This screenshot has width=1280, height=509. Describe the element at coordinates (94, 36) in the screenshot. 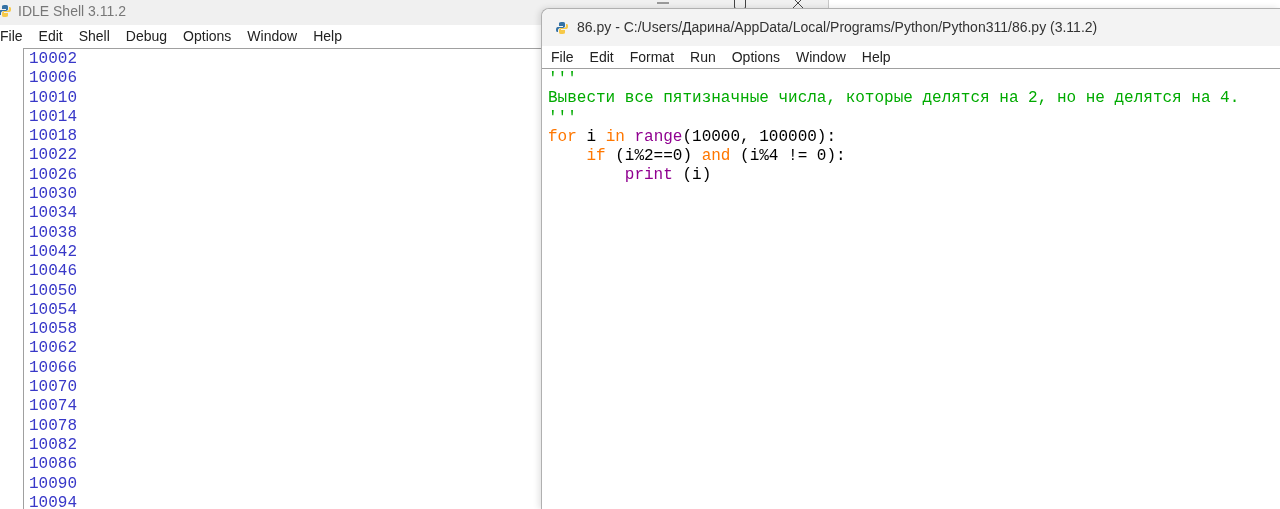

I see `menu-item: Shell` at that location.